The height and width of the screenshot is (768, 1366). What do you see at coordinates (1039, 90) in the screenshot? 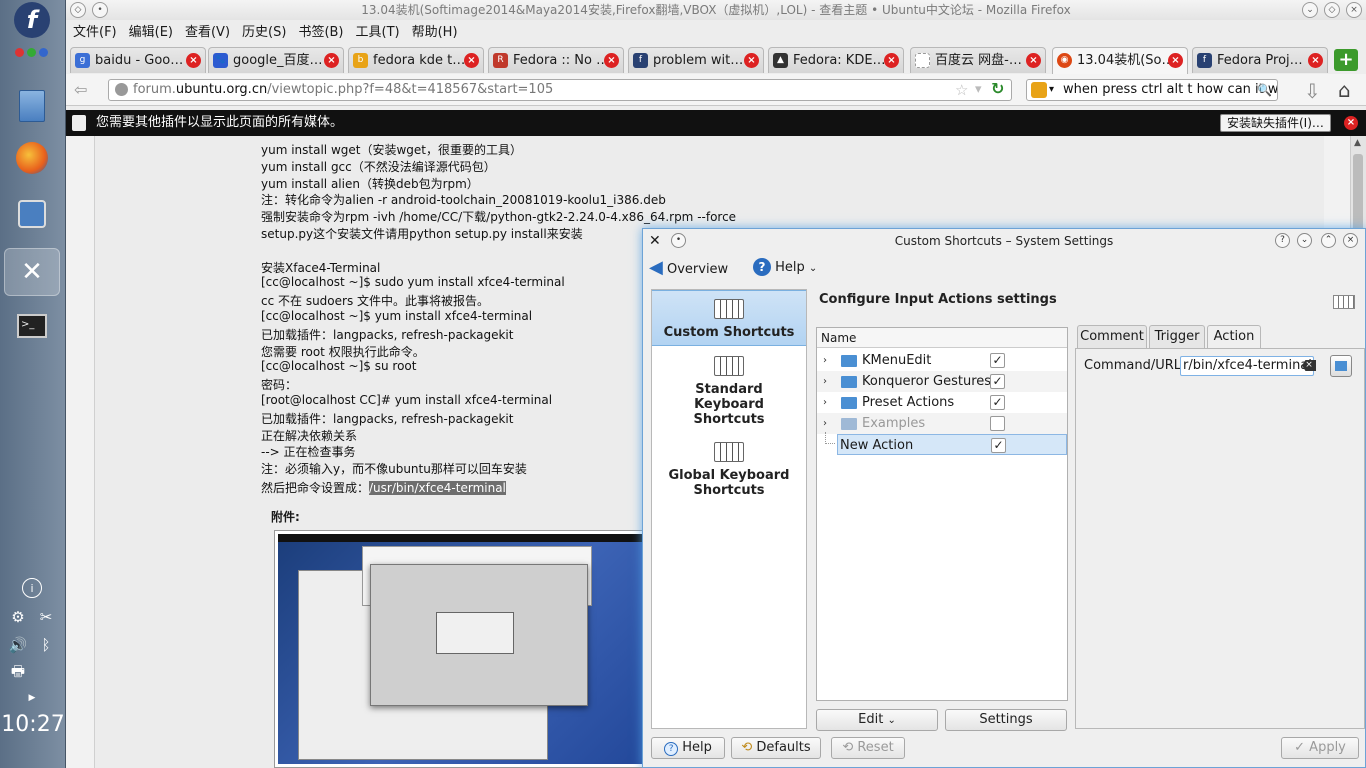
I see `bing-search-engine-icon` at bounding box center [1039, 90].